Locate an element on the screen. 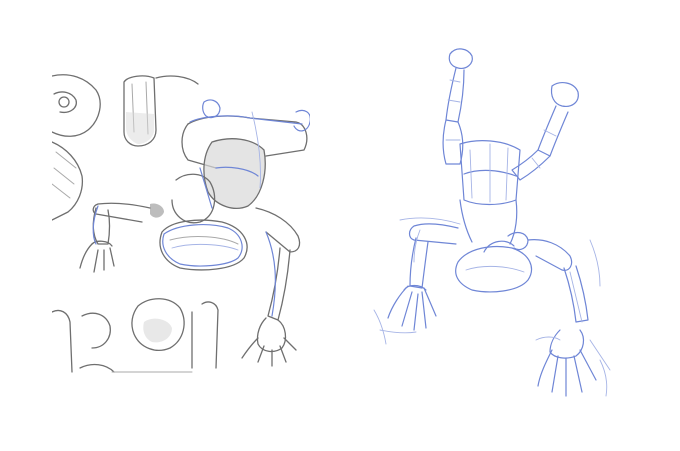 The width and height of the screenshot is (680, 451). right-arm-sketch is located at coordinates (271, 287).